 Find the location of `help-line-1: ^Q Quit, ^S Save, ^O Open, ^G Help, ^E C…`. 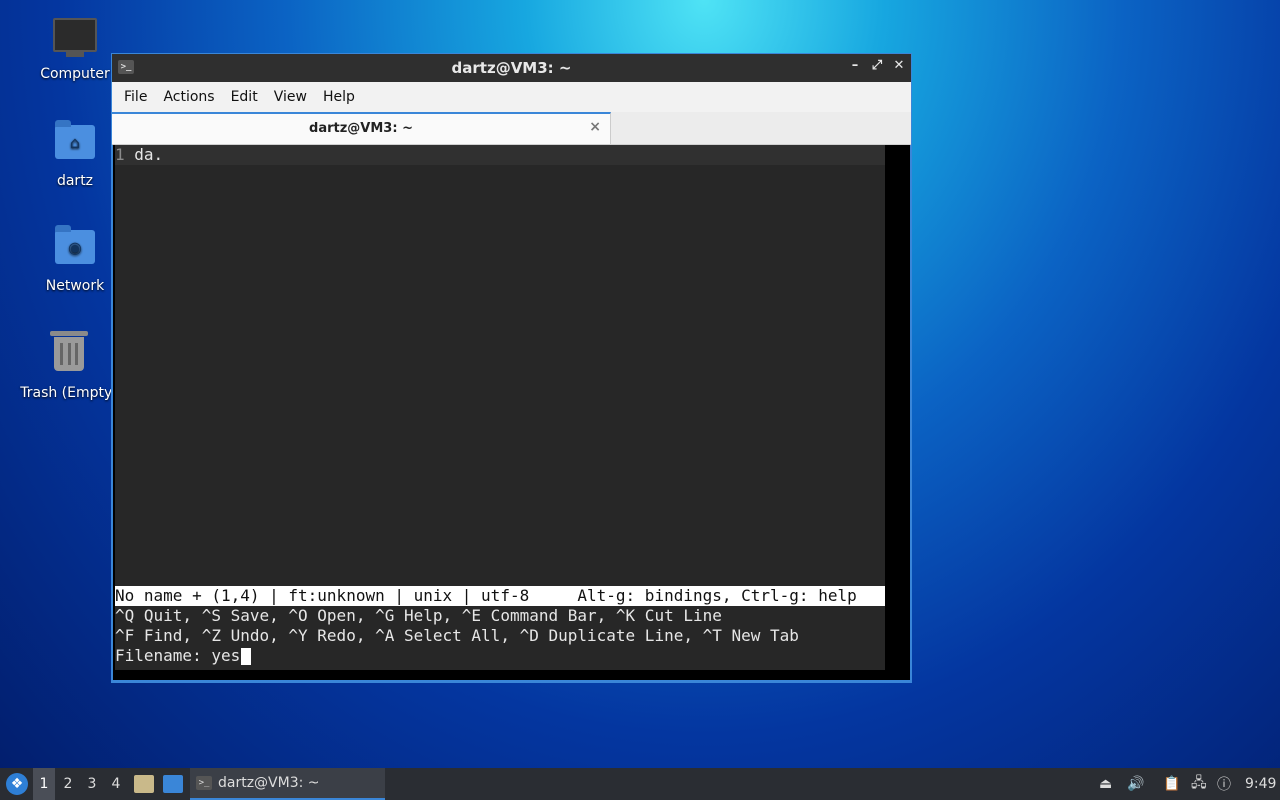

help-line-1: ^Q Quit, ^S Save, ^O Open, ^G Help, ^E C… is located at coordinates (418, 615).